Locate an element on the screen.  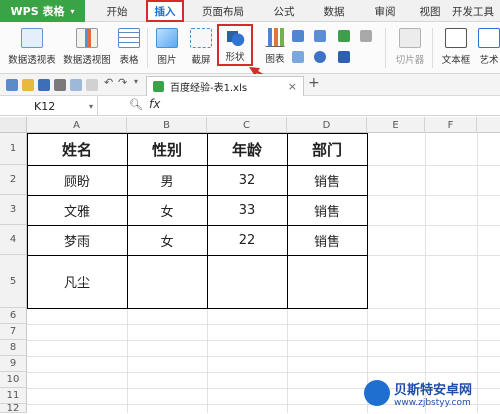
tab-insert: 插入 is located at coordinates (165, 11).